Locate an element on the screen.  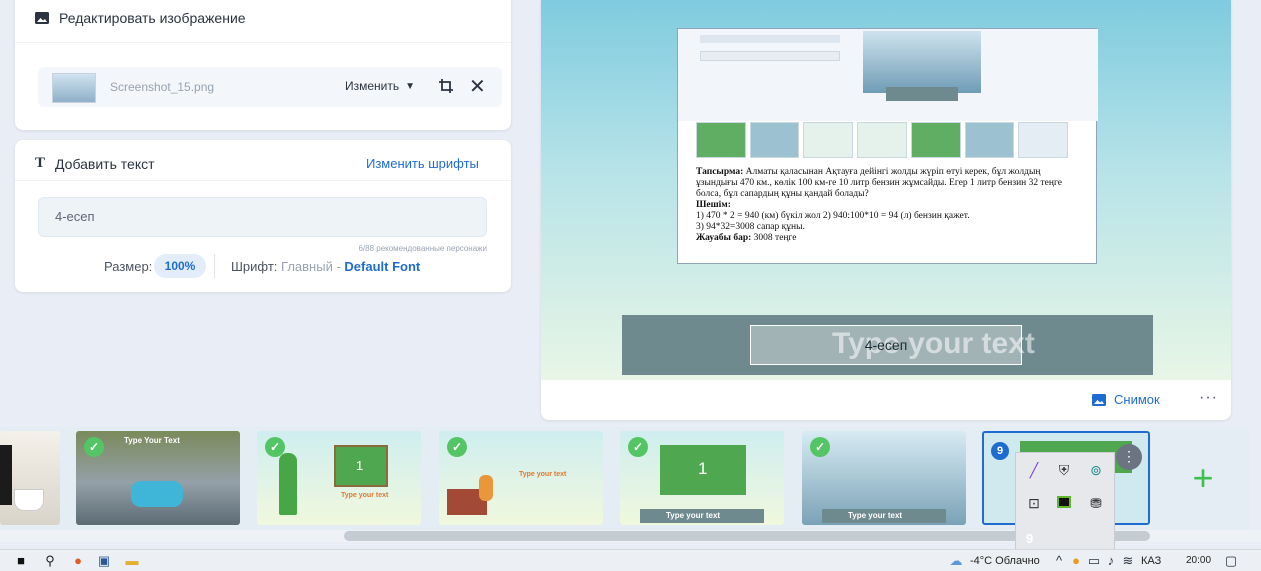
change-image-button: Изменить ▼ is located at coordinates (380, 86).